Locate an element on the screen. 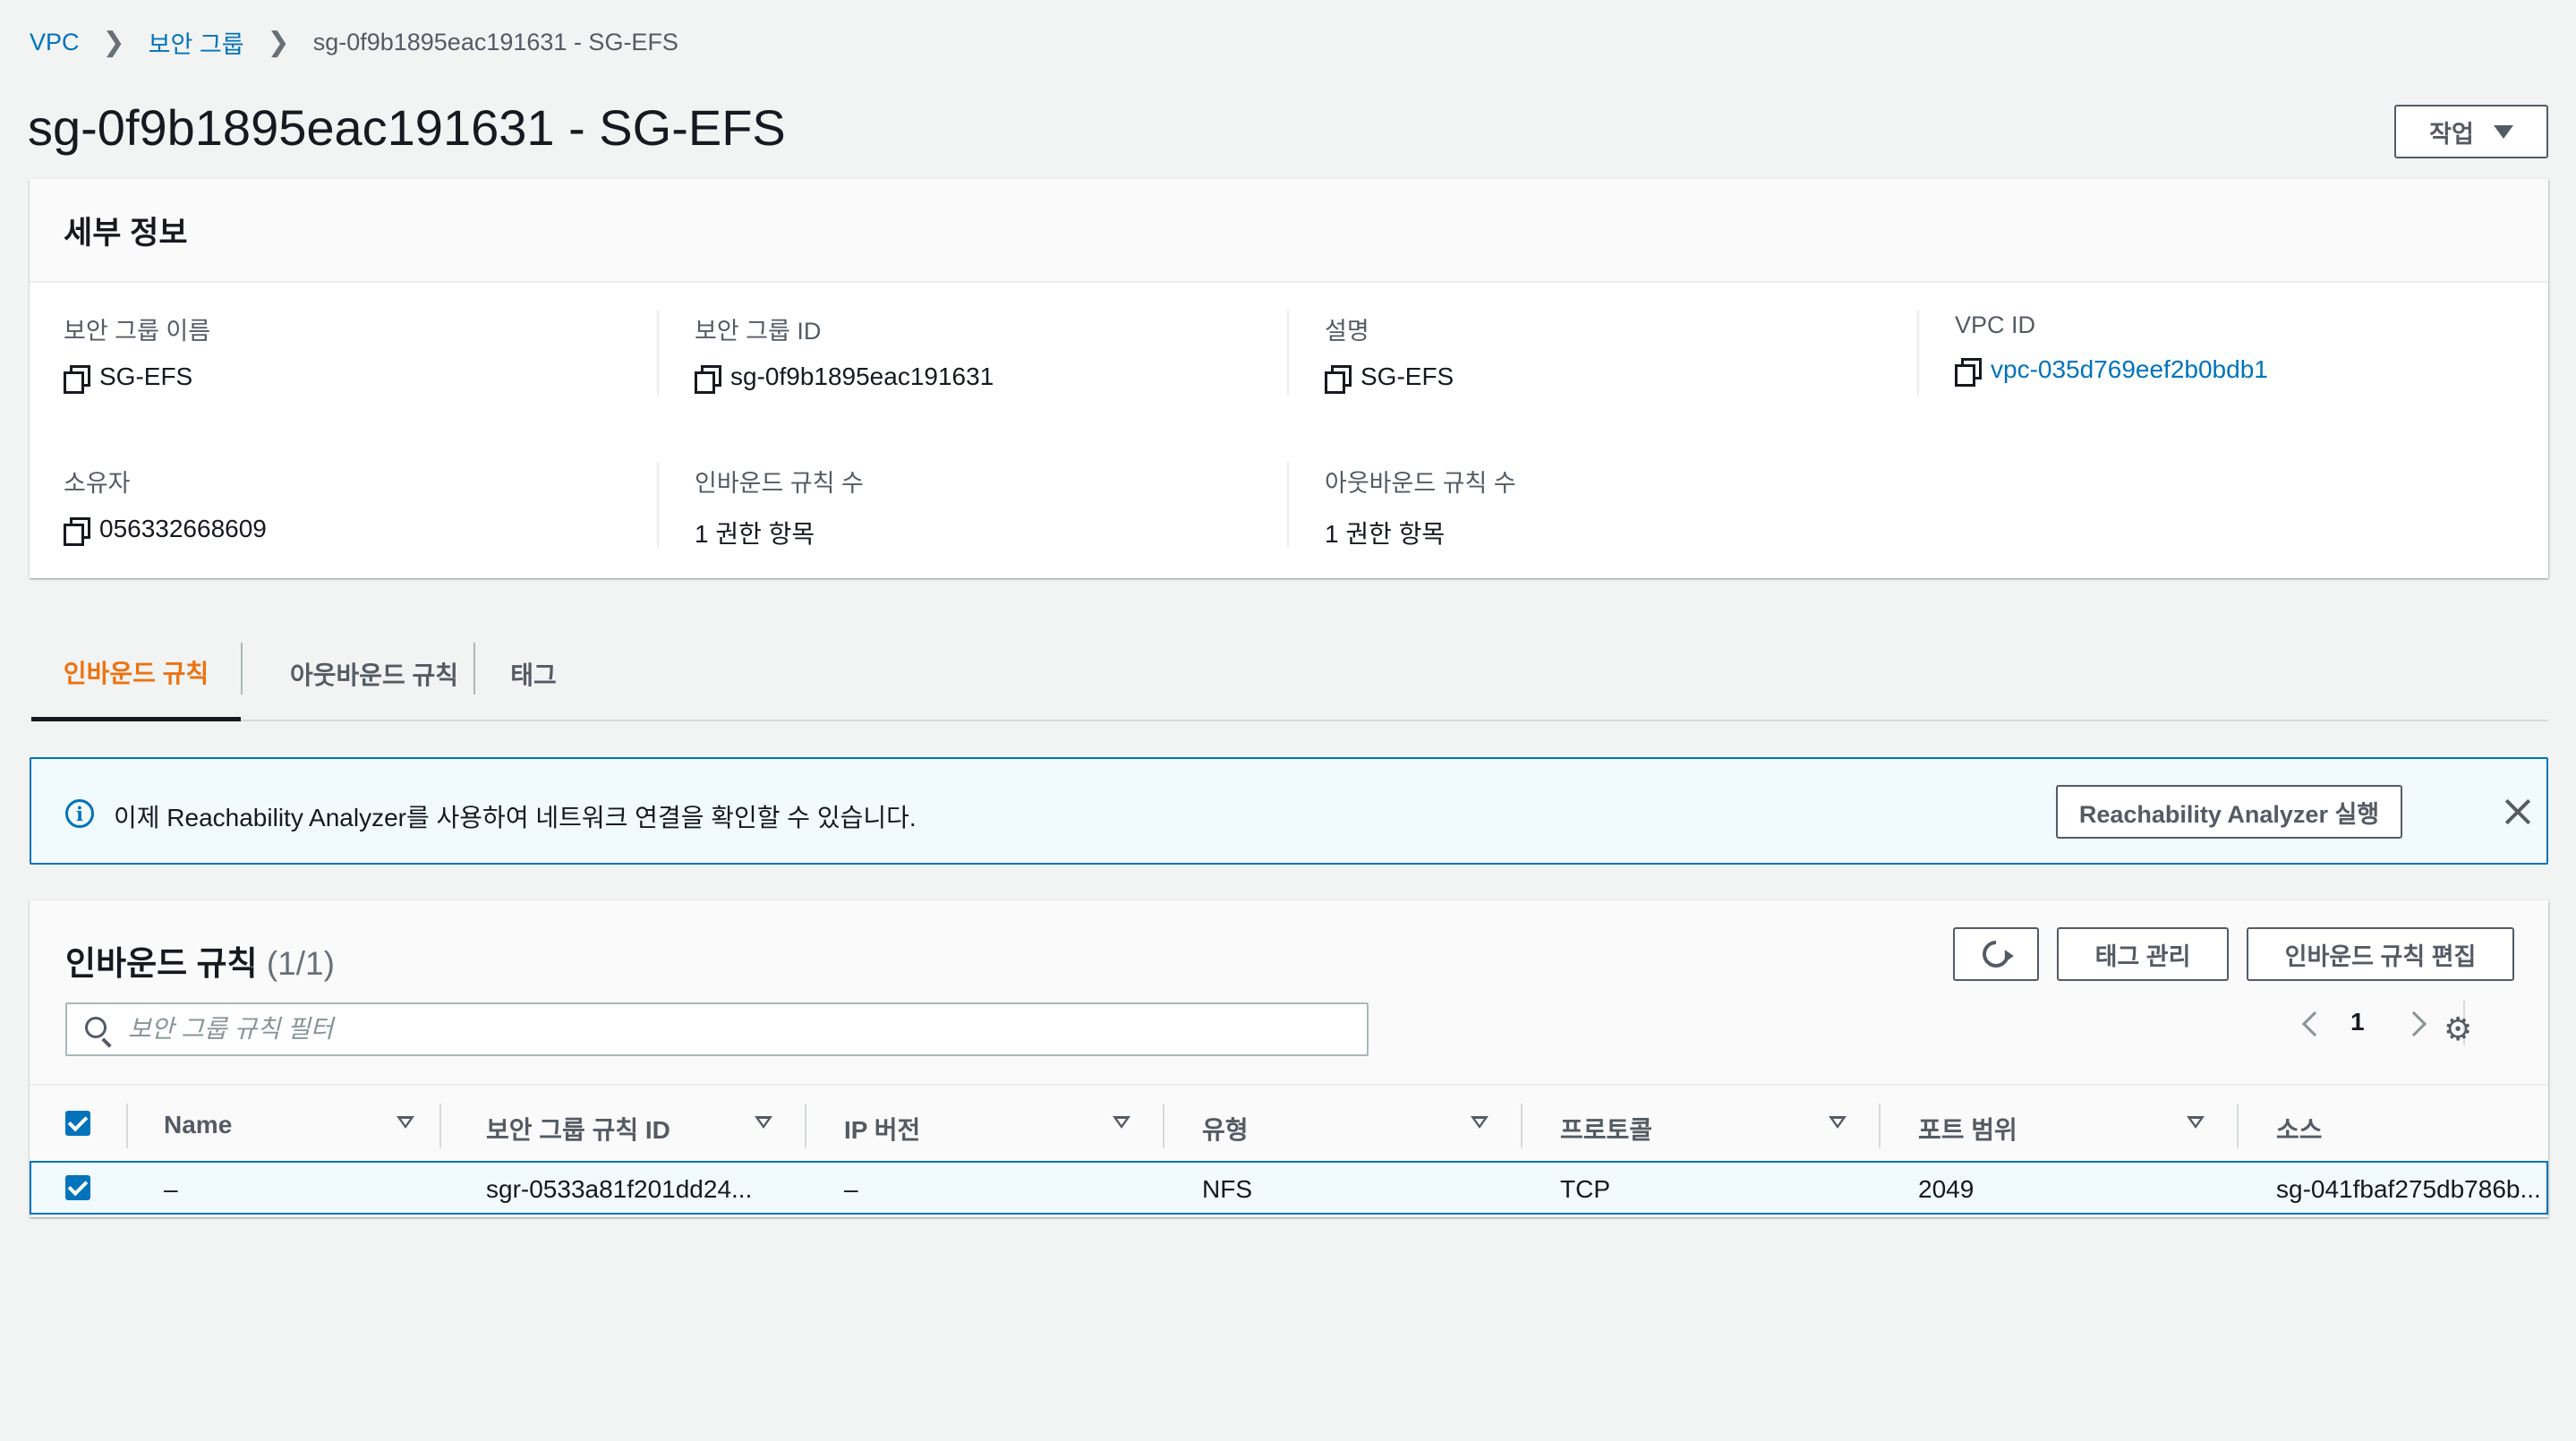  chevron-left-icon is located at coordinates (2314, 1023).